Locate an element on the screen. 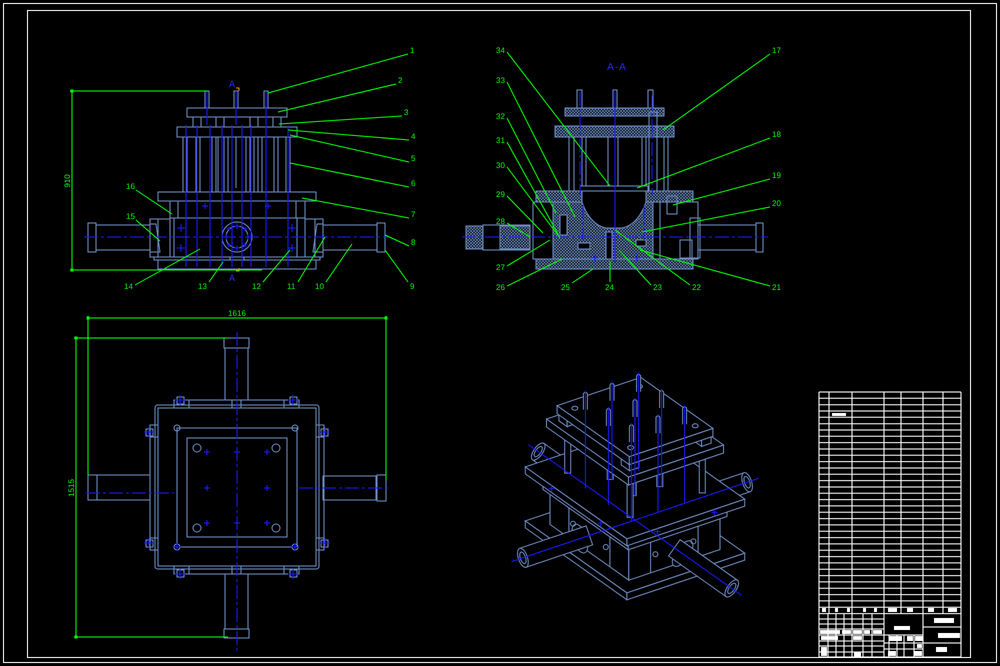  dimension-text: 1616 is located at coordinates (237, 313).